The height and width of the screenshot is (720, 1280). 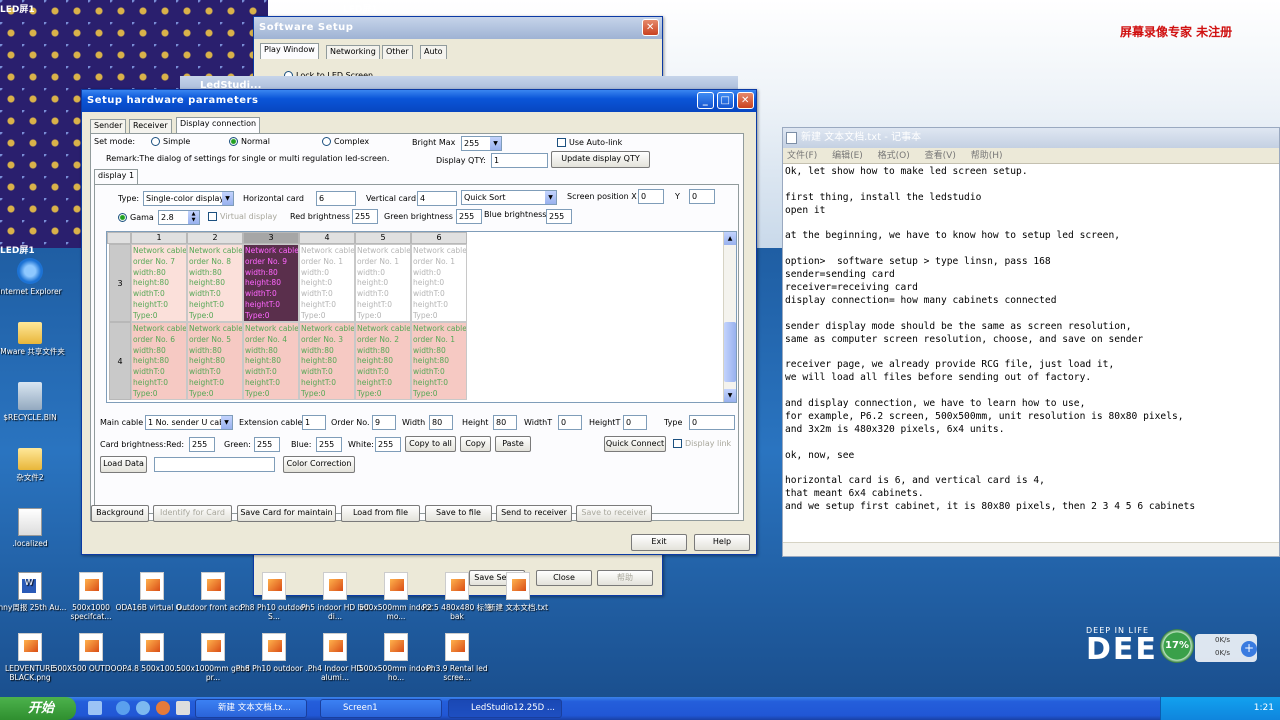 I want to click on grid-column-header: 2, so click(x=215, y=238).